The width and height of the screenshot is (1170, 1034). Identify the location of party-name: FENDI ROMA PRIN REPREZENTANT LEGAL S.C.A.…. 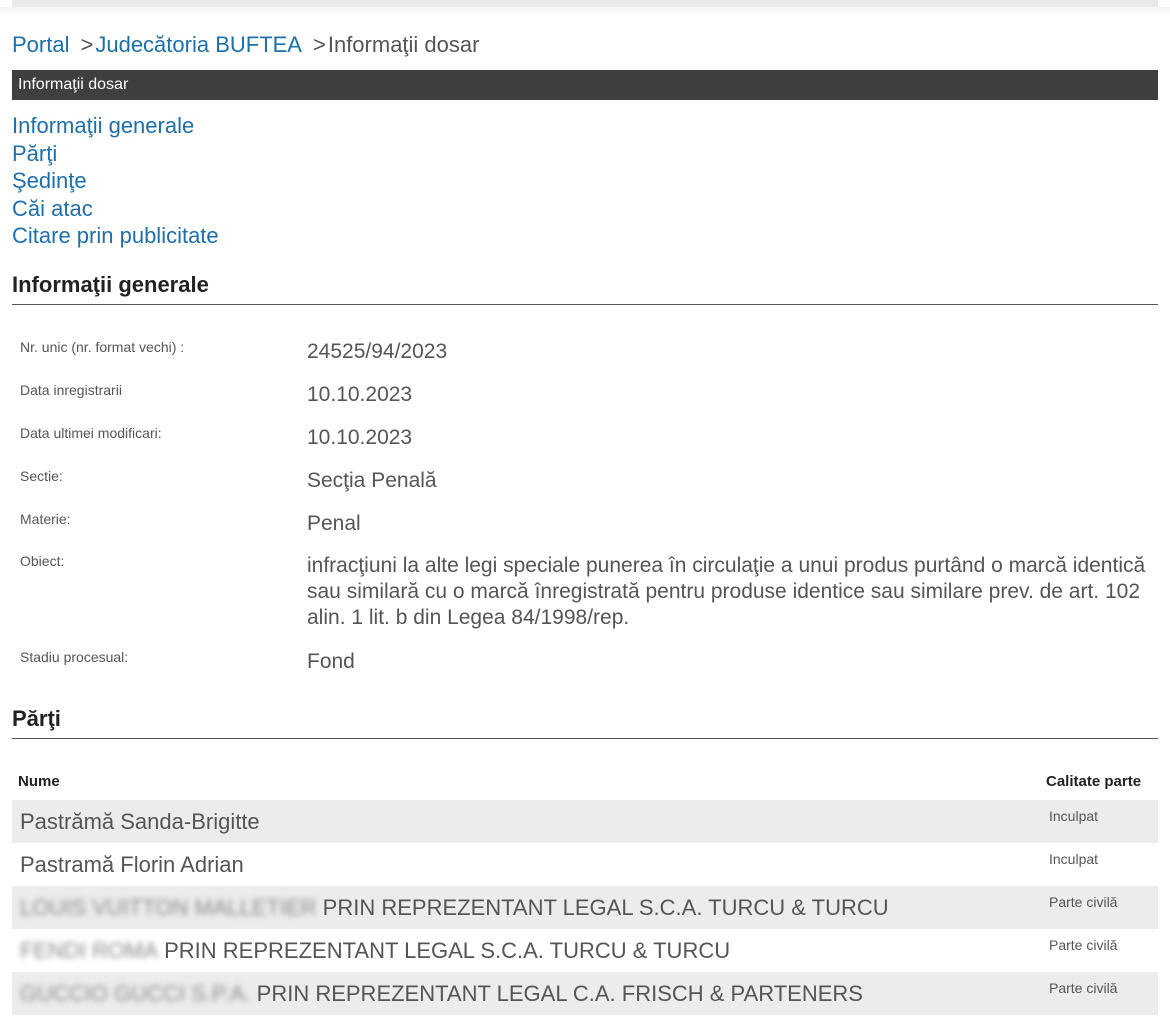
(375, 951).